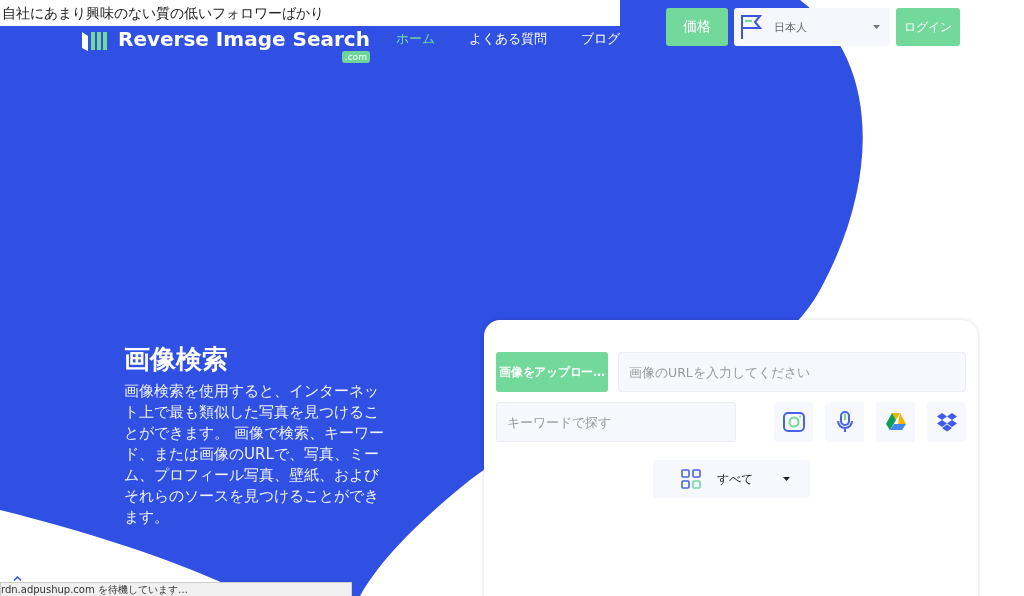  I want to click on grid-icon, so click(690, 479).